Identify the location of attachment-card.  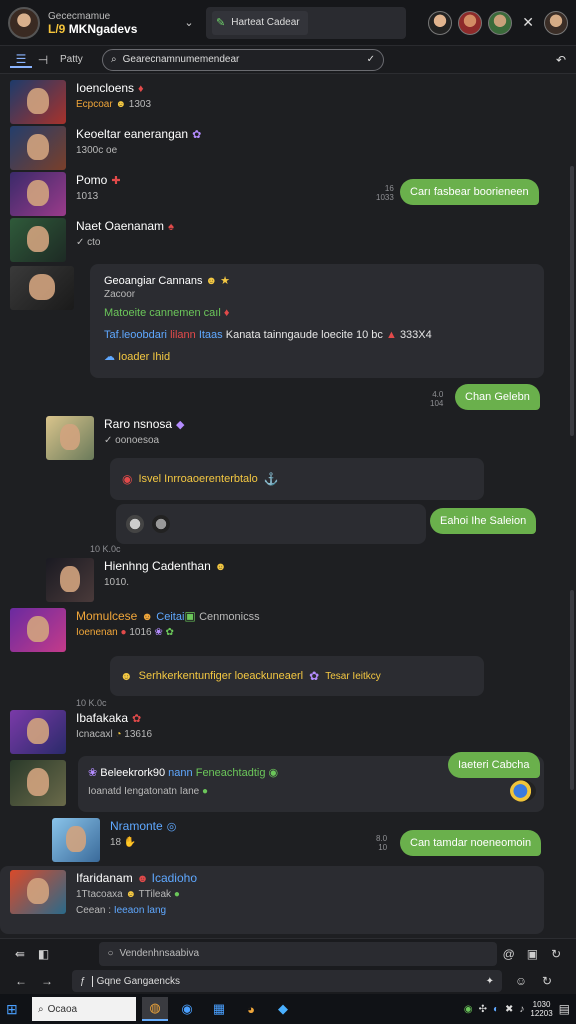
(271, 524).